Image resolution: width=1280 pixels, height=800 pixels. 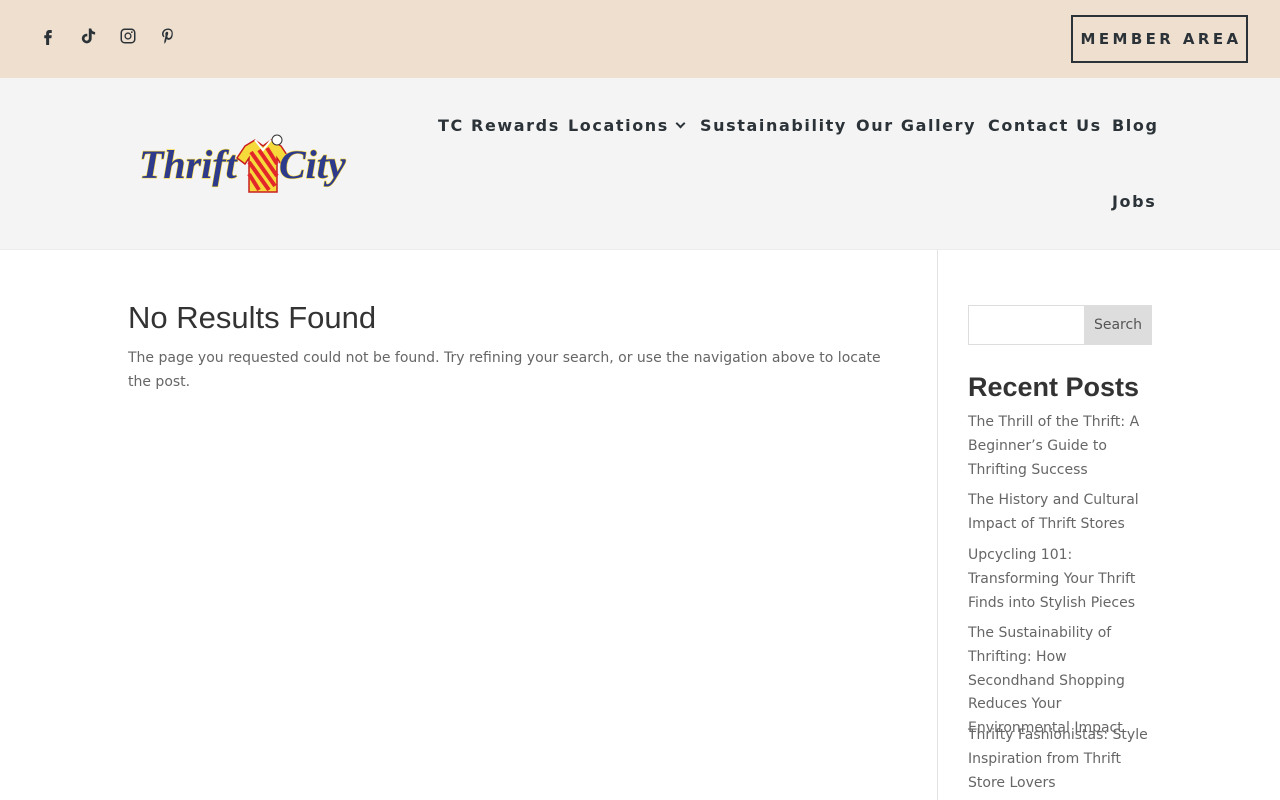 I want to click on nav-tc-rewards: TC Rewards, so click(x=499, y=125).